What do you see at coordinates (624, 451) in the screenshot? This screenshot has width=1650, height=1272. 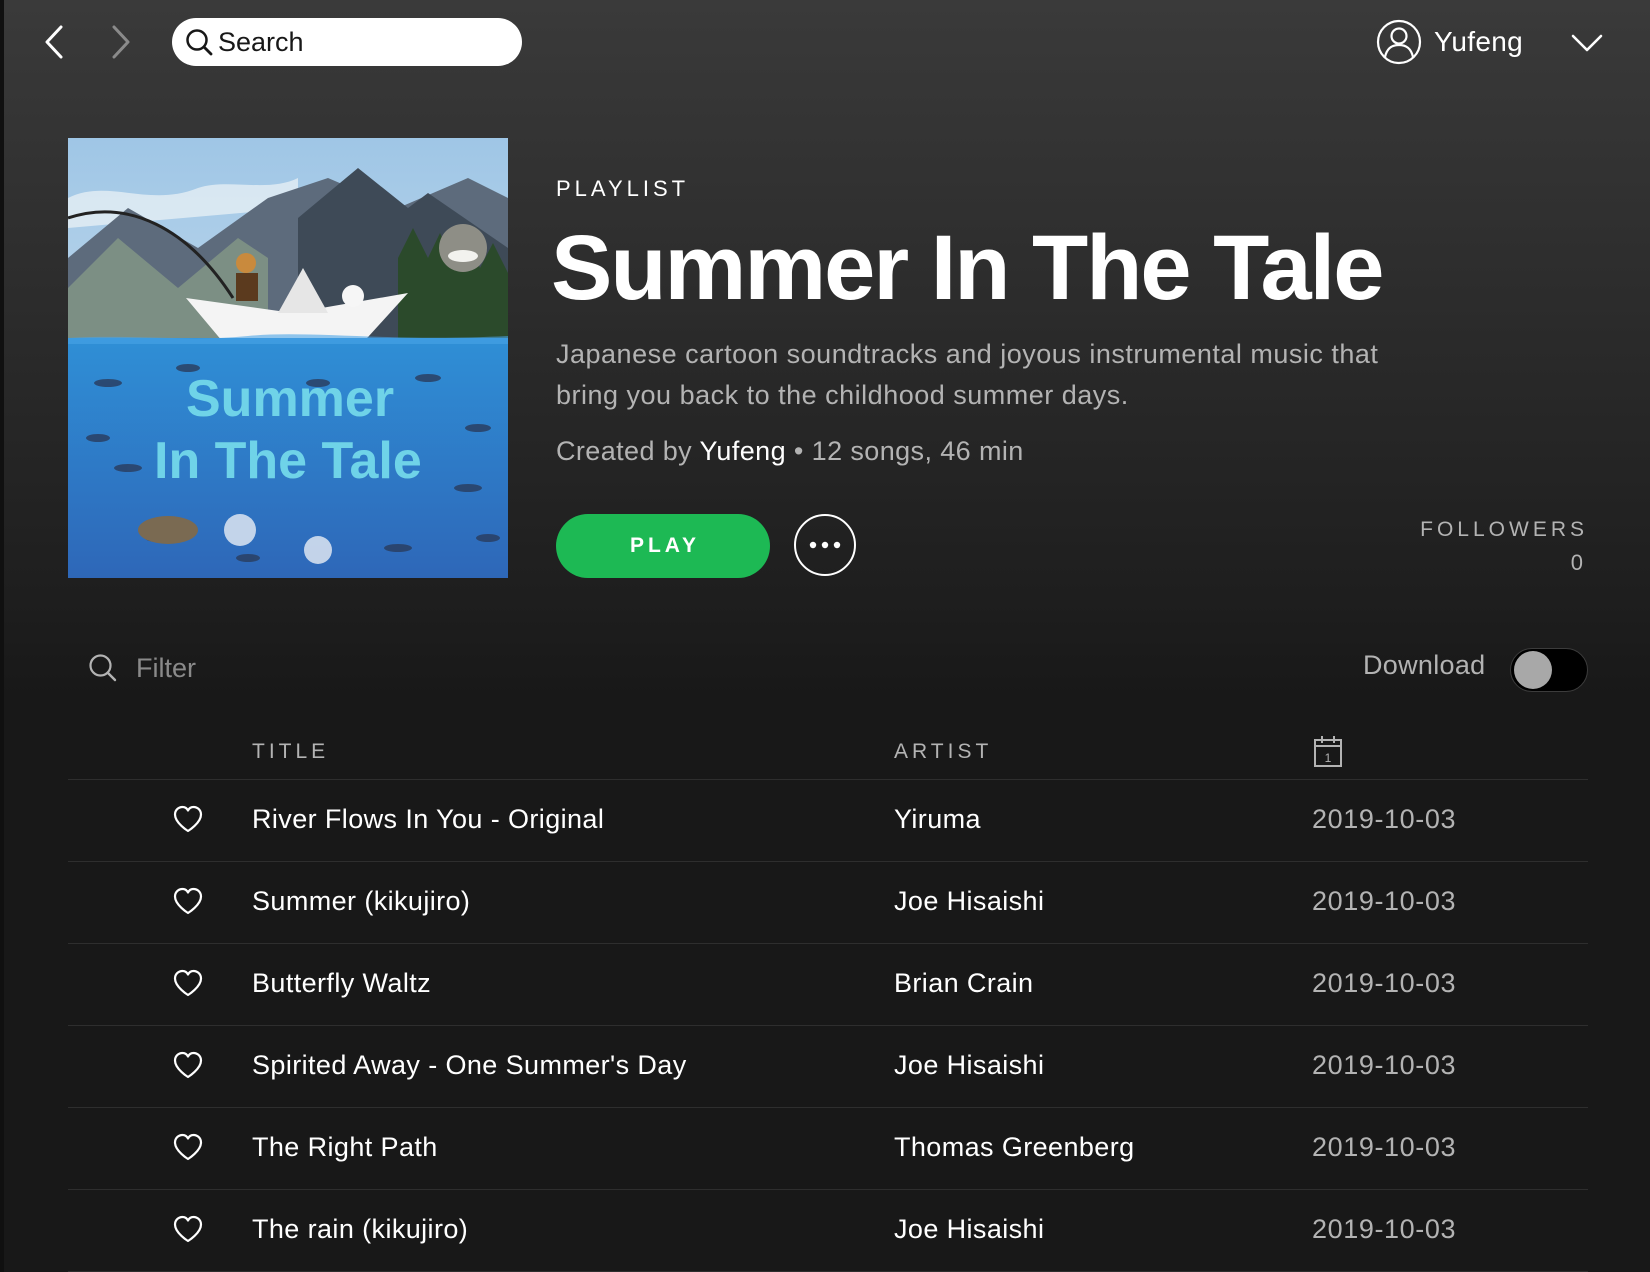 I see `created-by-label: Created by` at bounding box center [624, 451].